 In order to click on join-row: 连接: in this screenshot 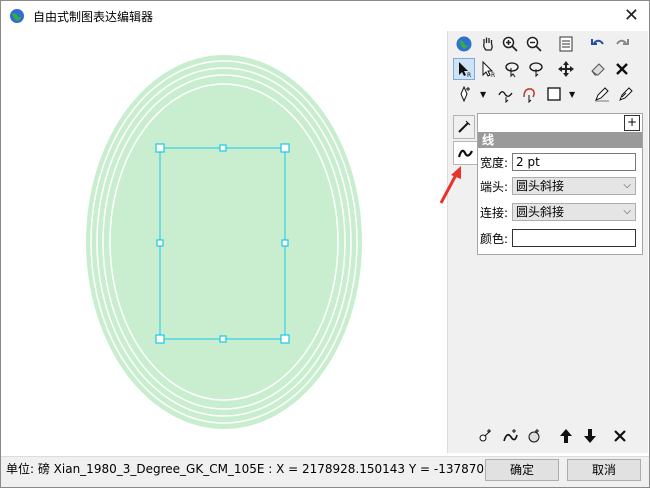, I will do `click(496, 212)`.